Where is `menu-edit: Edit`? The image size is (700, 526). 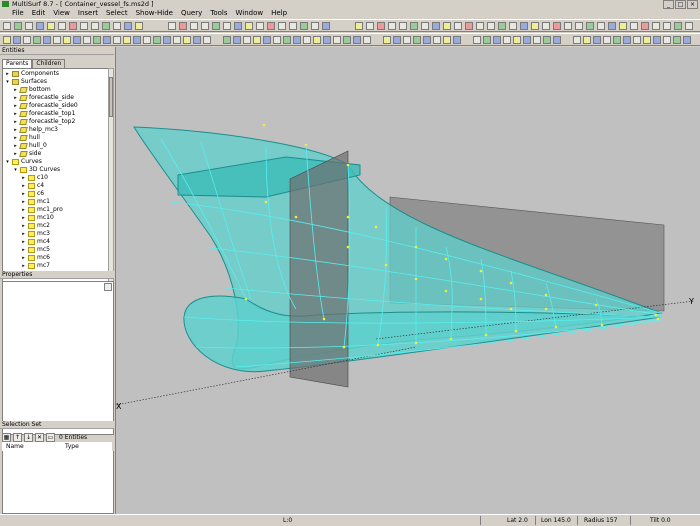
menu-edit: Edit is located at coordinates (39, 13).